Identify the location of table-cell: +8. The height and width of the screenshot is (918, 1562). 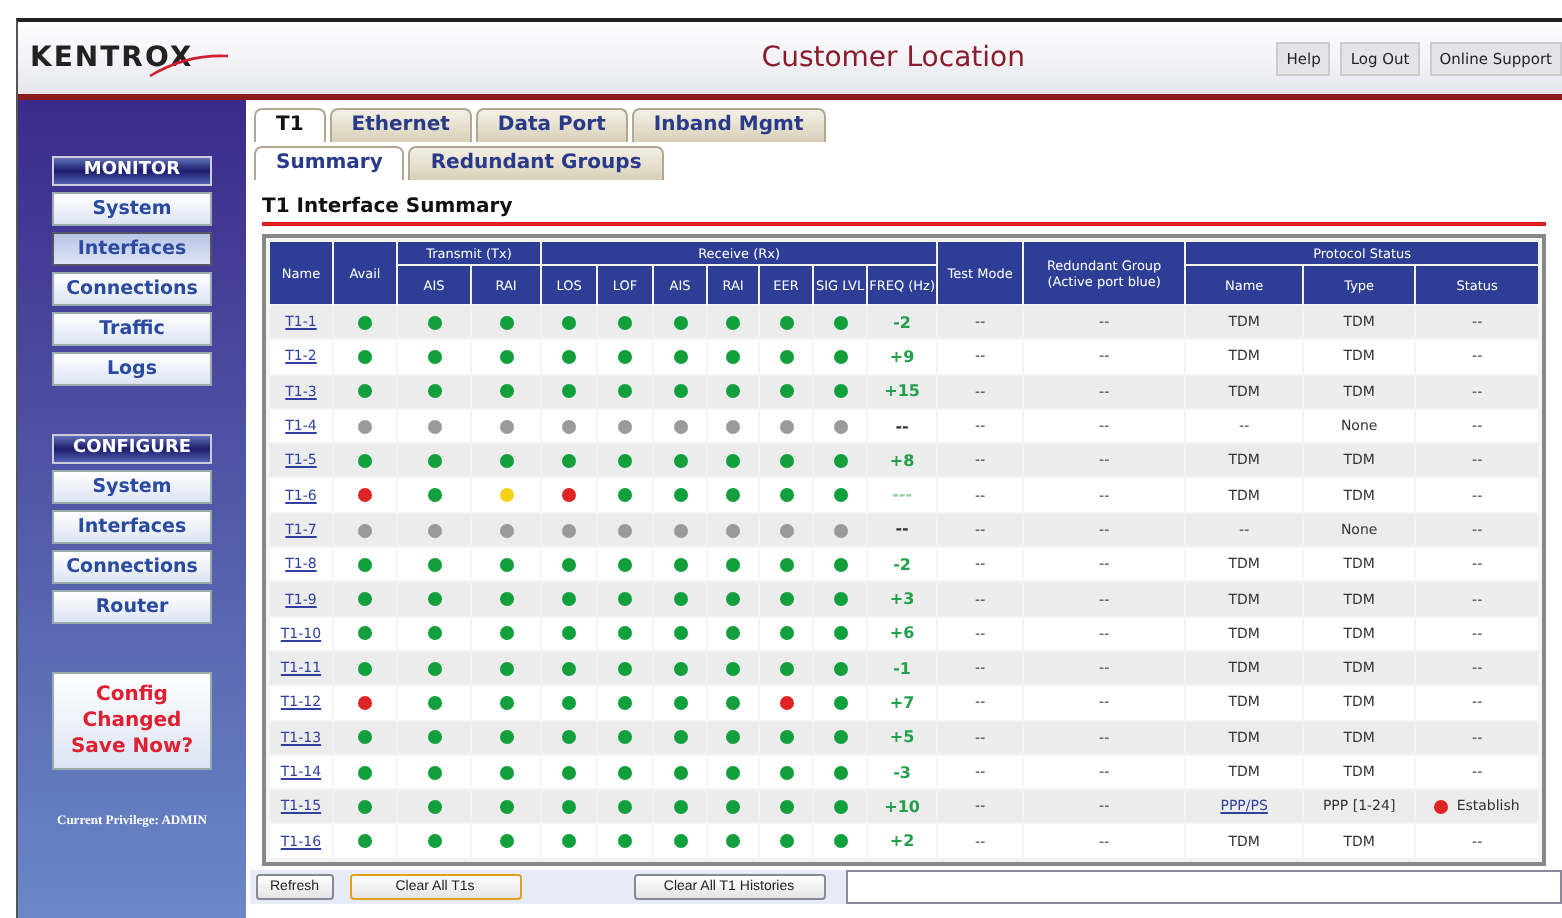
(902, 460).